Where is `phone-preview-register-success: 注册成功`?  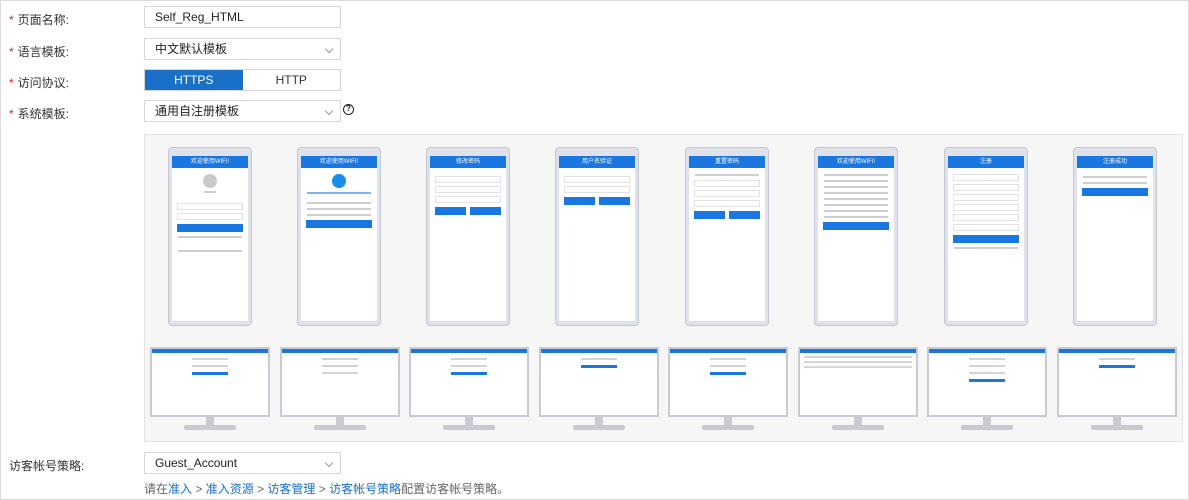
phone-preview-register-success: 注册成功 is located at coordinates (1115, 236).